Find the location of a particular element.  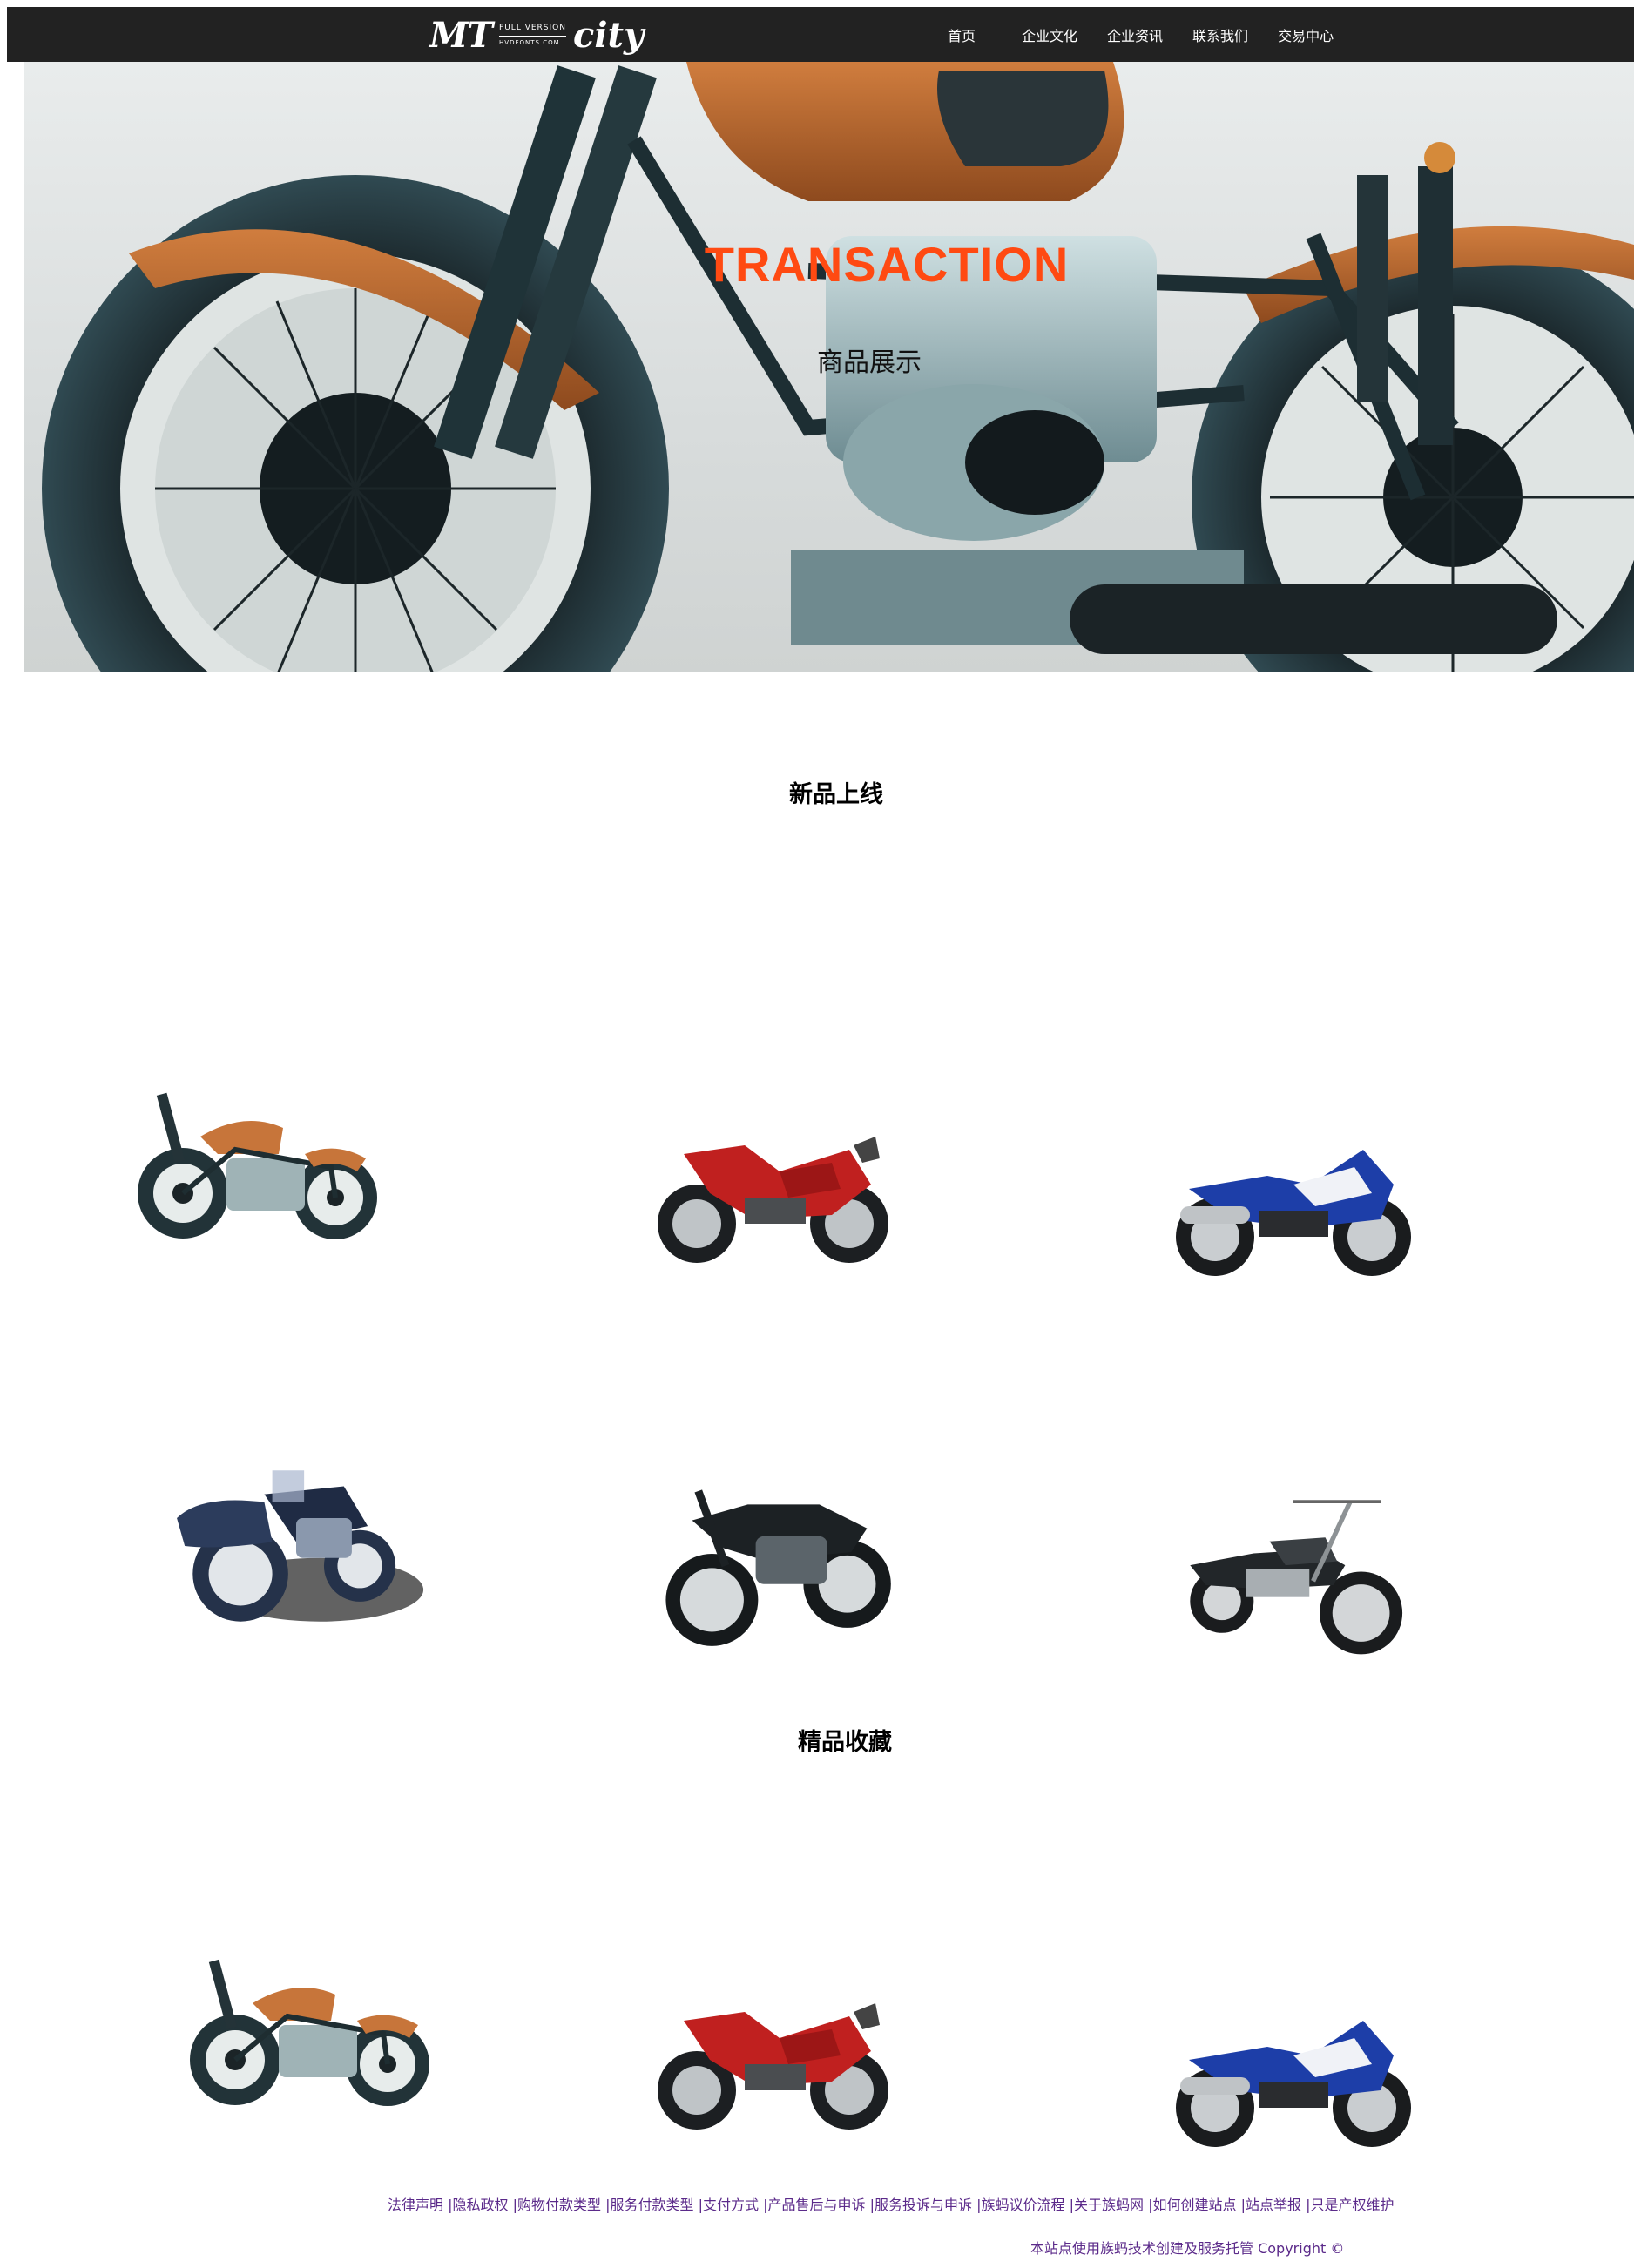

nav-item-news: 企业资讯 is located at coordinates (1135, 34).